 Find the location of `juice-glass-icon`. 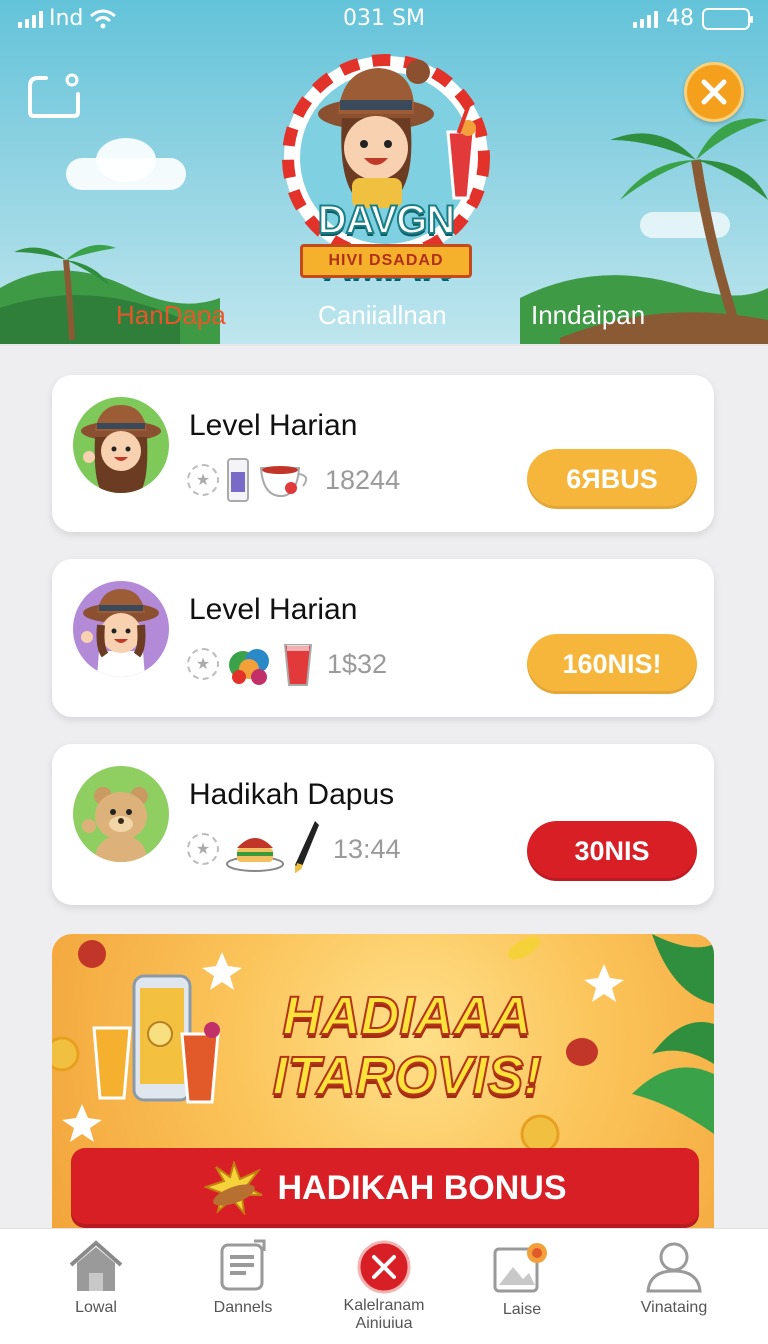

juice-glass-icon is located at coordinates (298, 665).